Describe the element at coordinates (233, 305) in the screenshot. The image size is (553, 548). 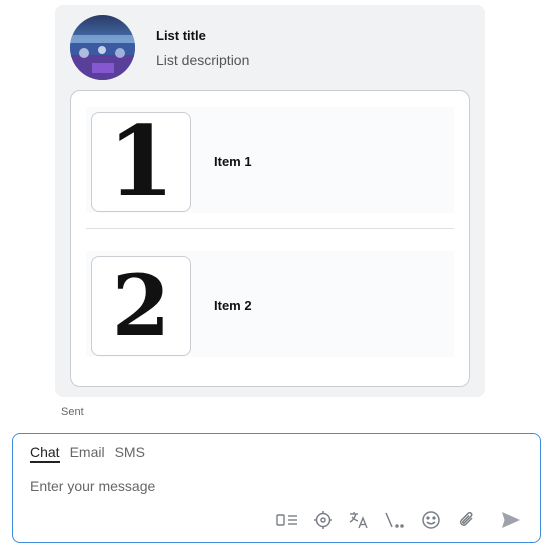
I see `item-2-label: Item 2` at that location.